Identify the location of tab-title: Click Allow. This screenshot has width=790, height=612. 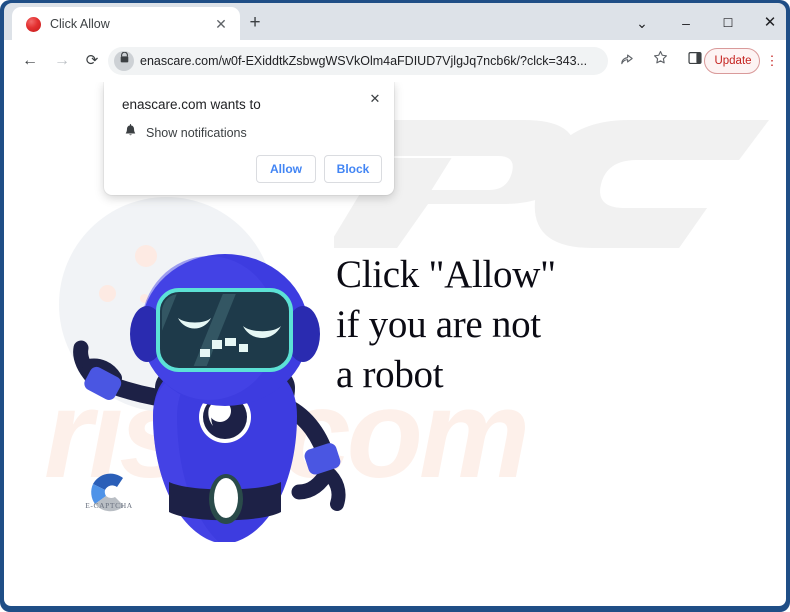
(80, 24).